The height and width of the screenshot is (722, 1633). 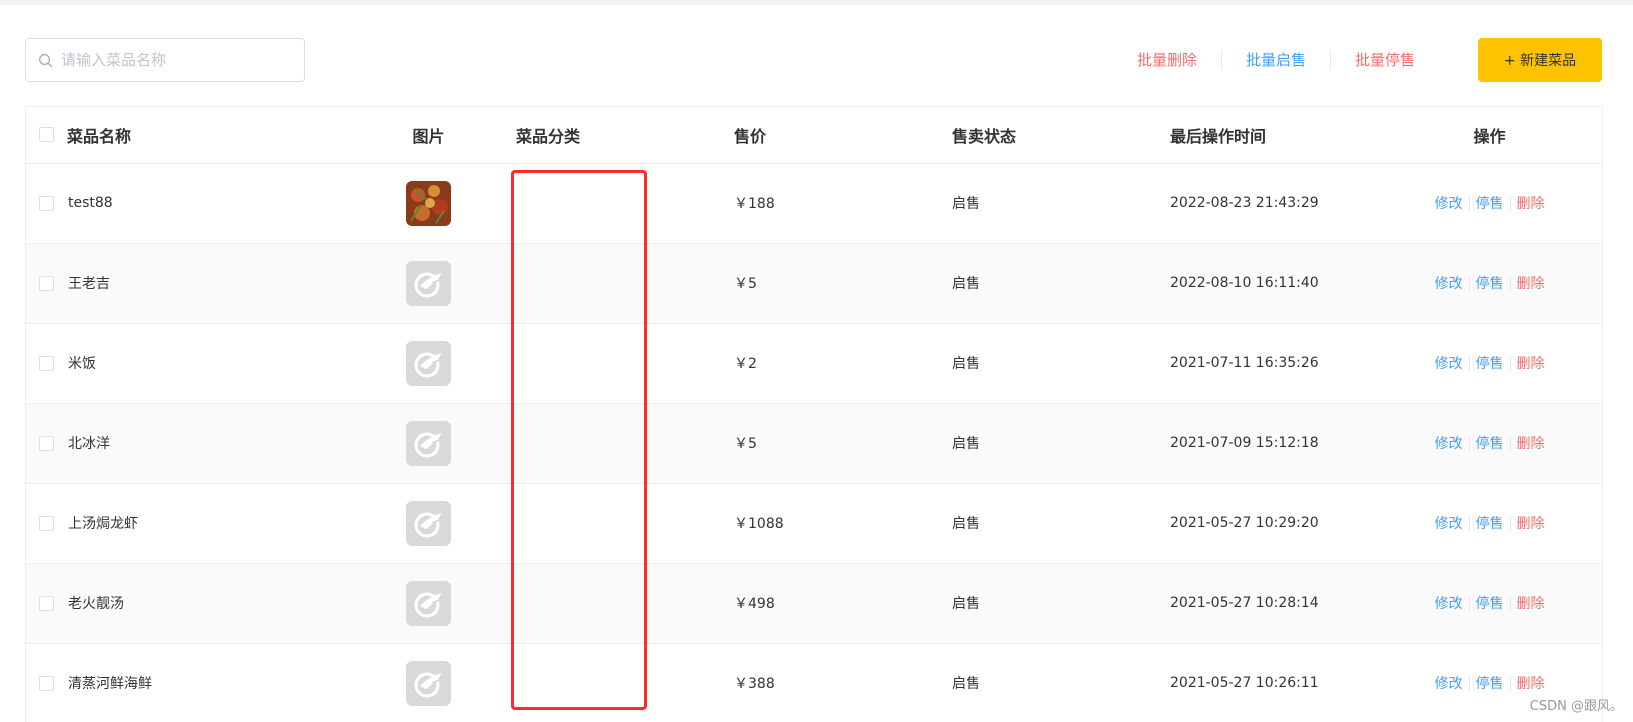 What do you see at coordinates (984, 136) in the screenshot?
I see `column-header-status: 售卖状态` at bounding box center [984, 136].